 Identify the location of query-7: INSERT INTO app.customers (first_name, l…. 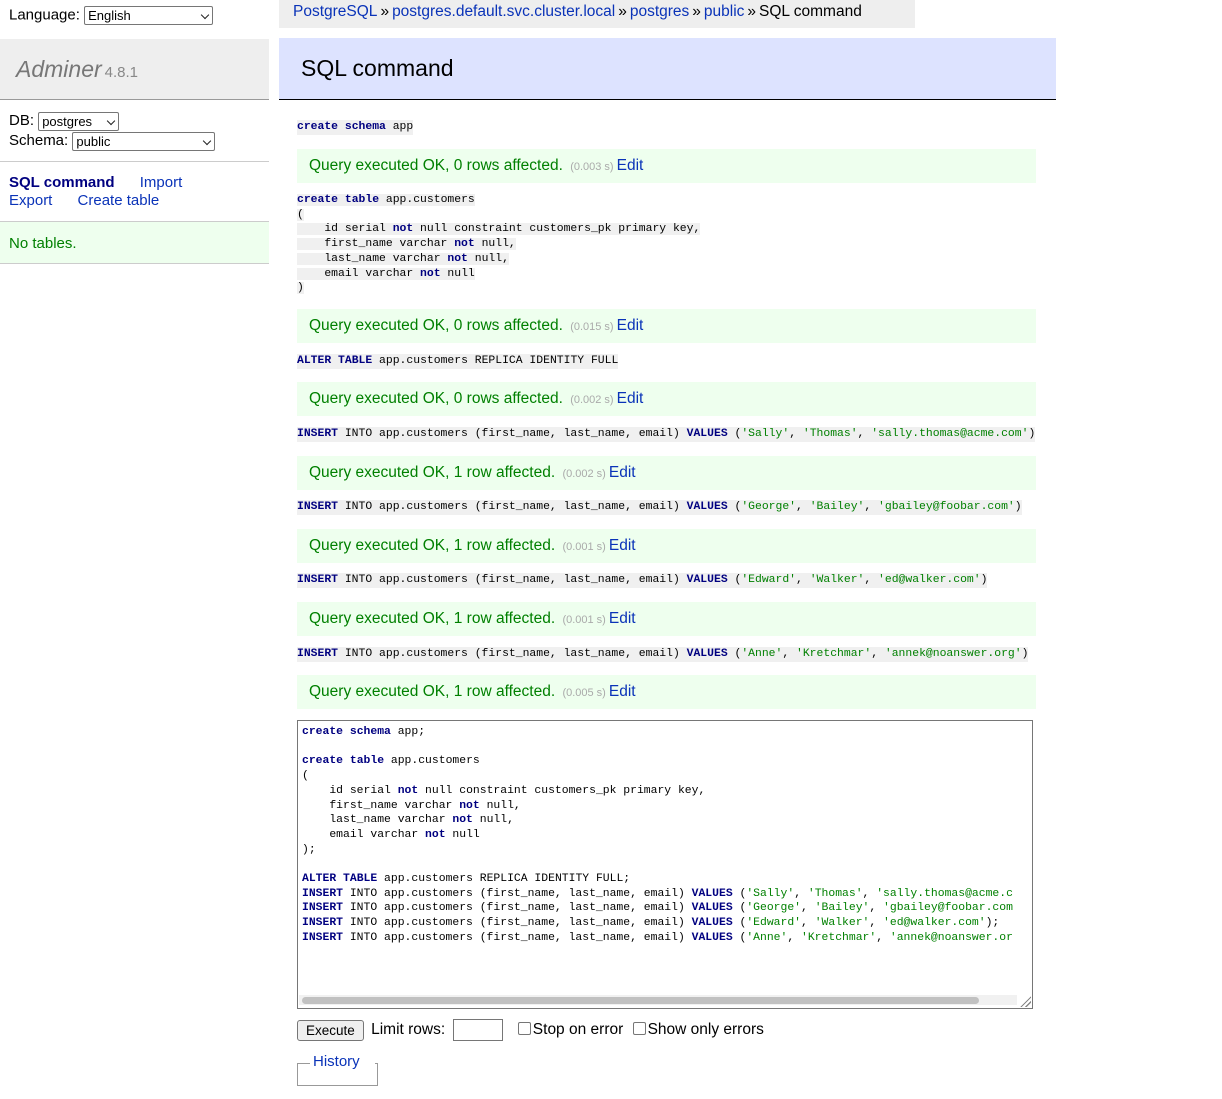
(663, 654).